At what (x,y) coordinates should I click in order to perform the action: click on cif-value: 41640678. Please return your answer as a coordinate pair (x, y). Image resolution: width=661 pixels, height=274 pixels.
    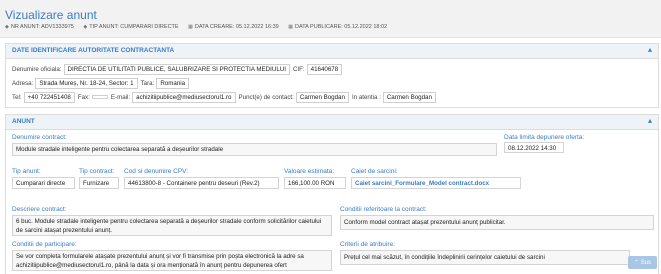
    Looking at the image, I should click on (324, 69).